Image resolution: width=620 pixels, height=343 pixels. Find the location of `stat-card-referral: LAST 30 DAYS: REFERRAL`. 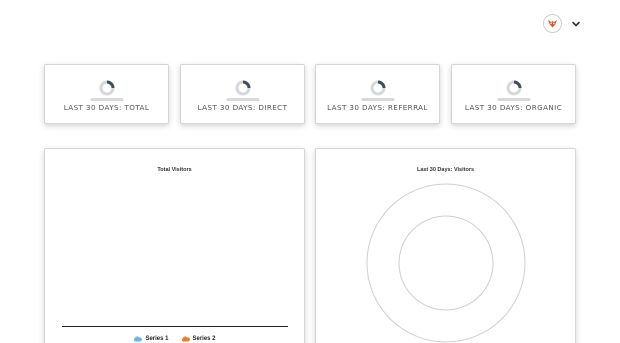

stat-card-referral: LAST 30 DAYS: REFERRAL is located at coordinates (377, 94).